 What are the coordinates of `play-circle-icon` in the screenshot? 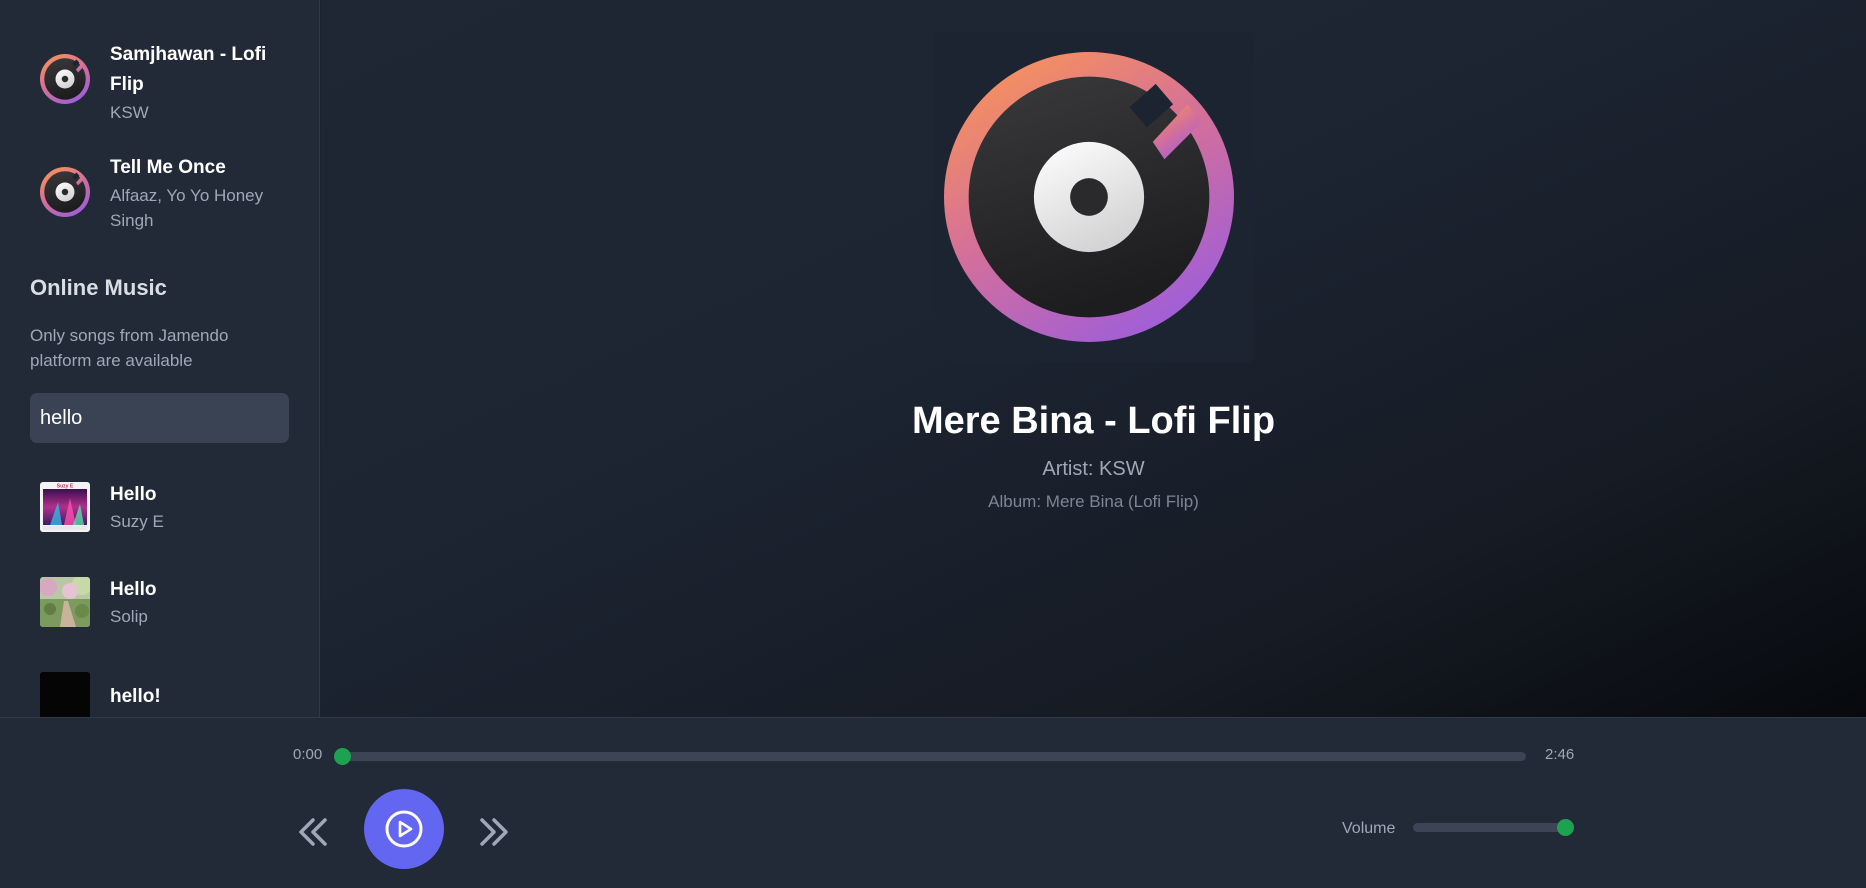 It's located at (404, 829).